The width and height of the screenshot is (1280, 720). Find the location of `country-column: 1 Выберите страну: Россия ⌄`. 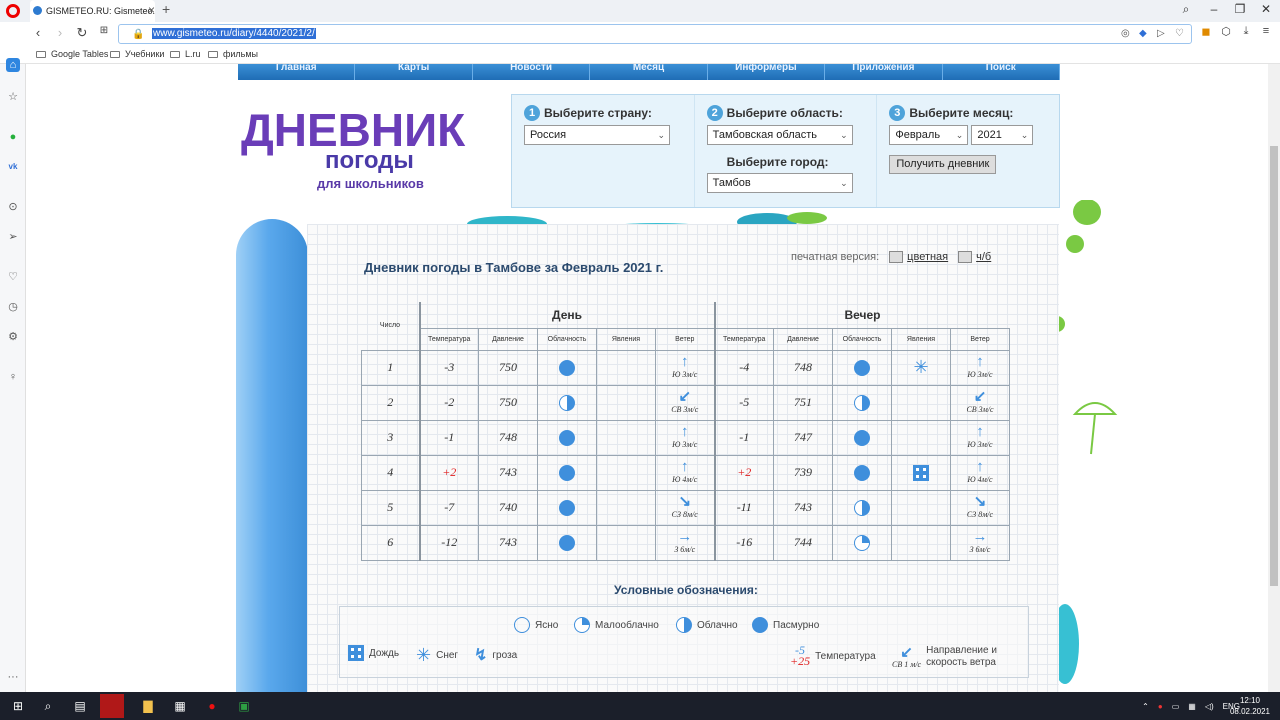

country-column: 1 Выберите страну: Россия ⌄ is located at coordinates (603, 151).